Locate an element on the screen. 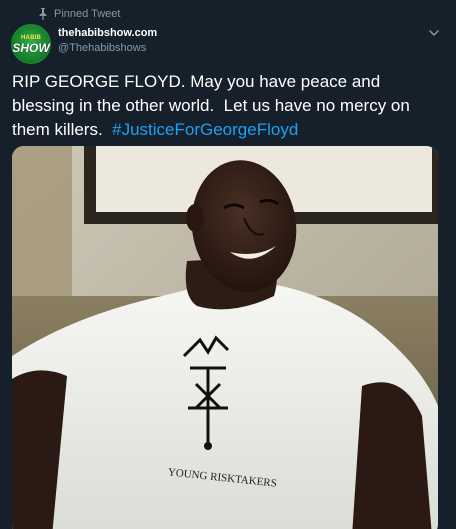  avatar-logo-main-text: SHOW is located at coordinates (31, 47).